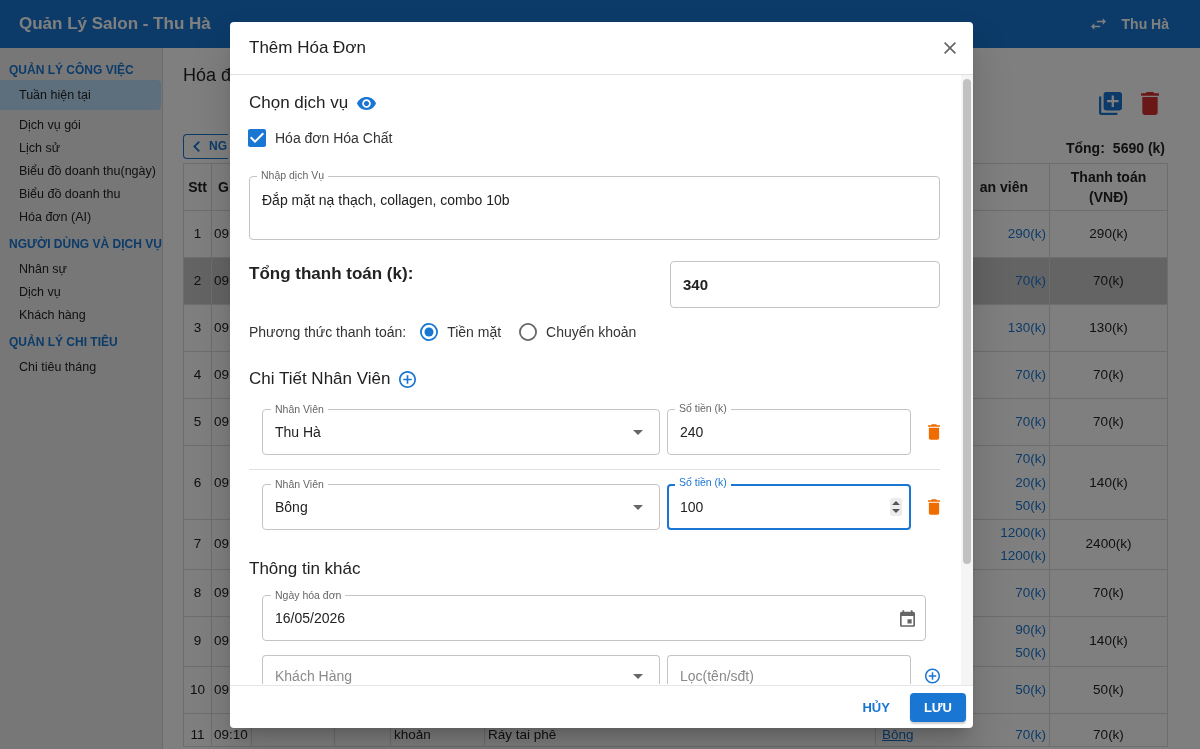 The width and height of the screenshot is (1200, 749). What do you see at coordinates (522, 734) in the screenshot?
I see `table-text: Ráy tai phê` at bounding box center [522, 734].